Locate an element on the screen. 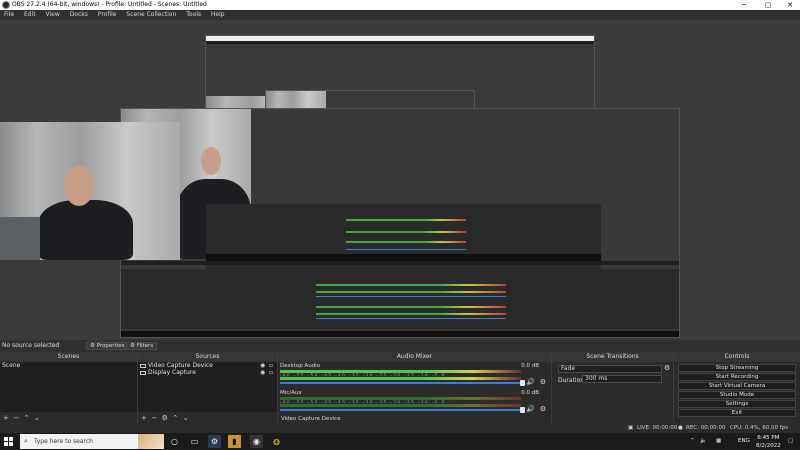 The width and height of the screenshot is (800, 450). no-source-label: No source selected is located at coordinates (31, 345).